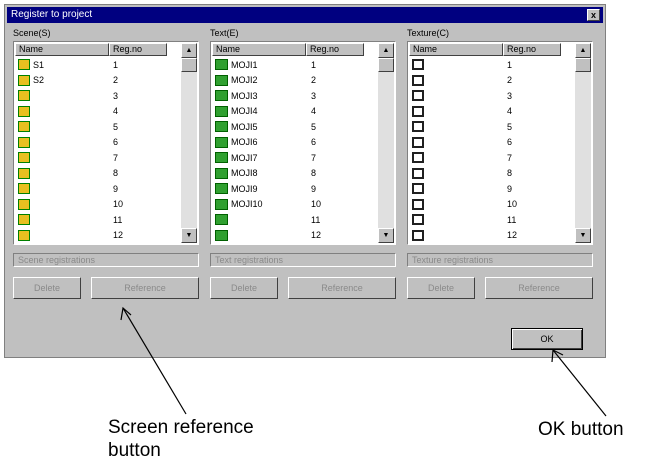 This screenshot has width=650, height=468. I want to click on item-regno: 7, so click(510, 157).